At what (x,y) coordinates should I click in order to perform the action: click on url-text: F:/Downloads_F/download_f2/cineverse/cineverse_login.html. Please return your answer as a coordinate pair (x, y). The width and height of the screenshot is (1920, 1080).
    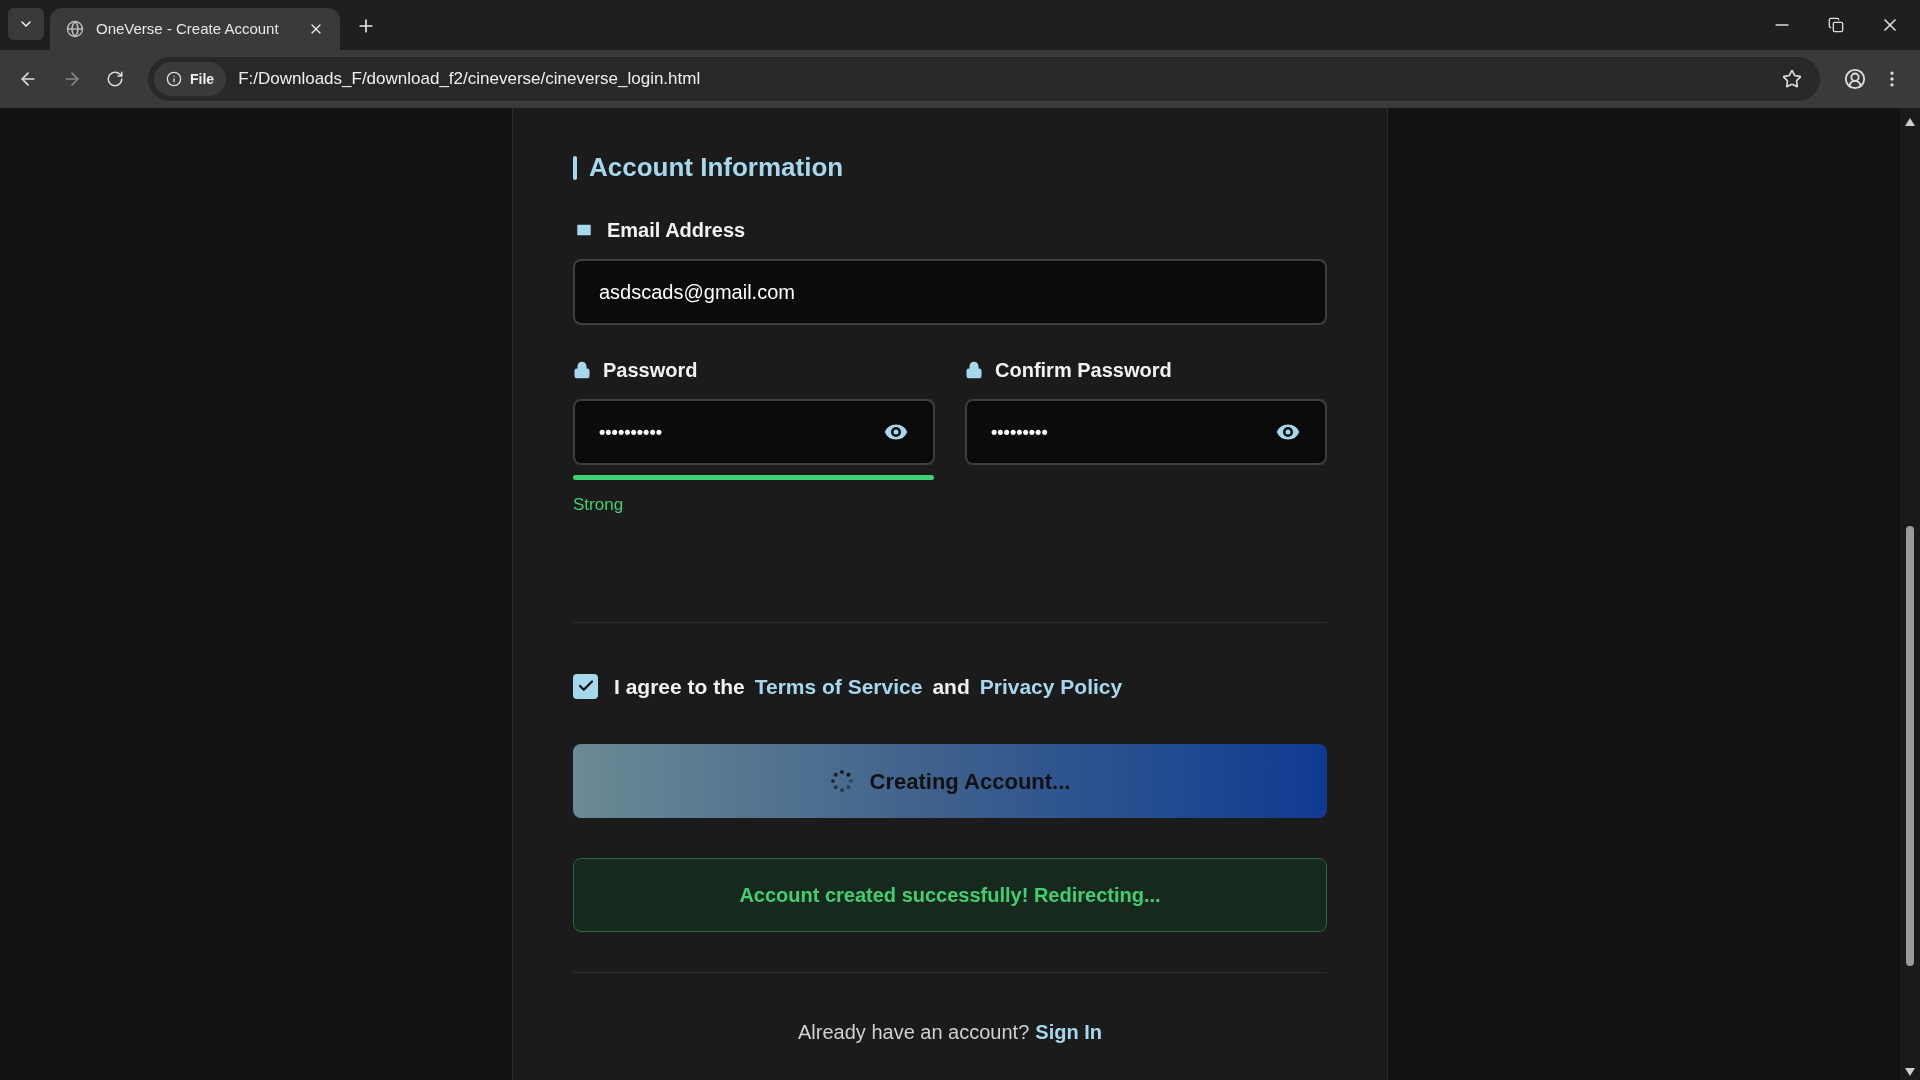
    Looking at the image, I should click on (470, 79).